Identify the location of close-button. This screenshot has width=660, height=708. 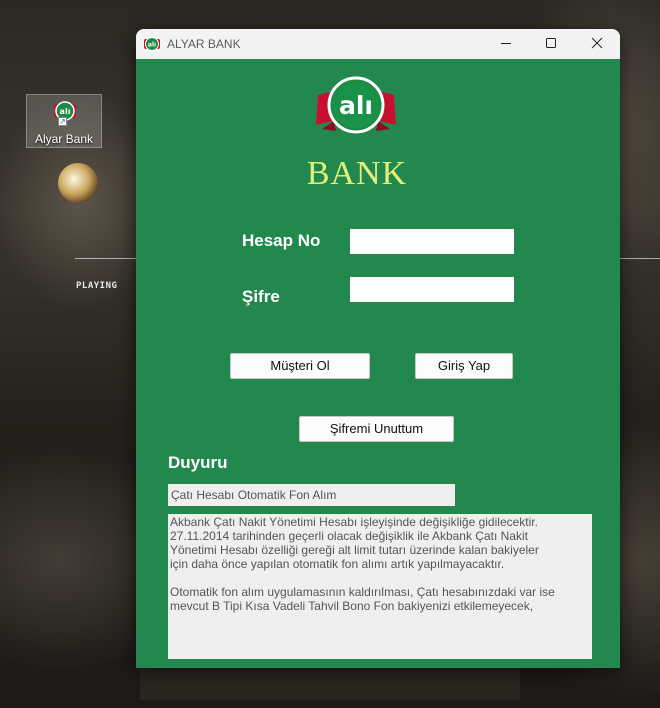
(597, 44).